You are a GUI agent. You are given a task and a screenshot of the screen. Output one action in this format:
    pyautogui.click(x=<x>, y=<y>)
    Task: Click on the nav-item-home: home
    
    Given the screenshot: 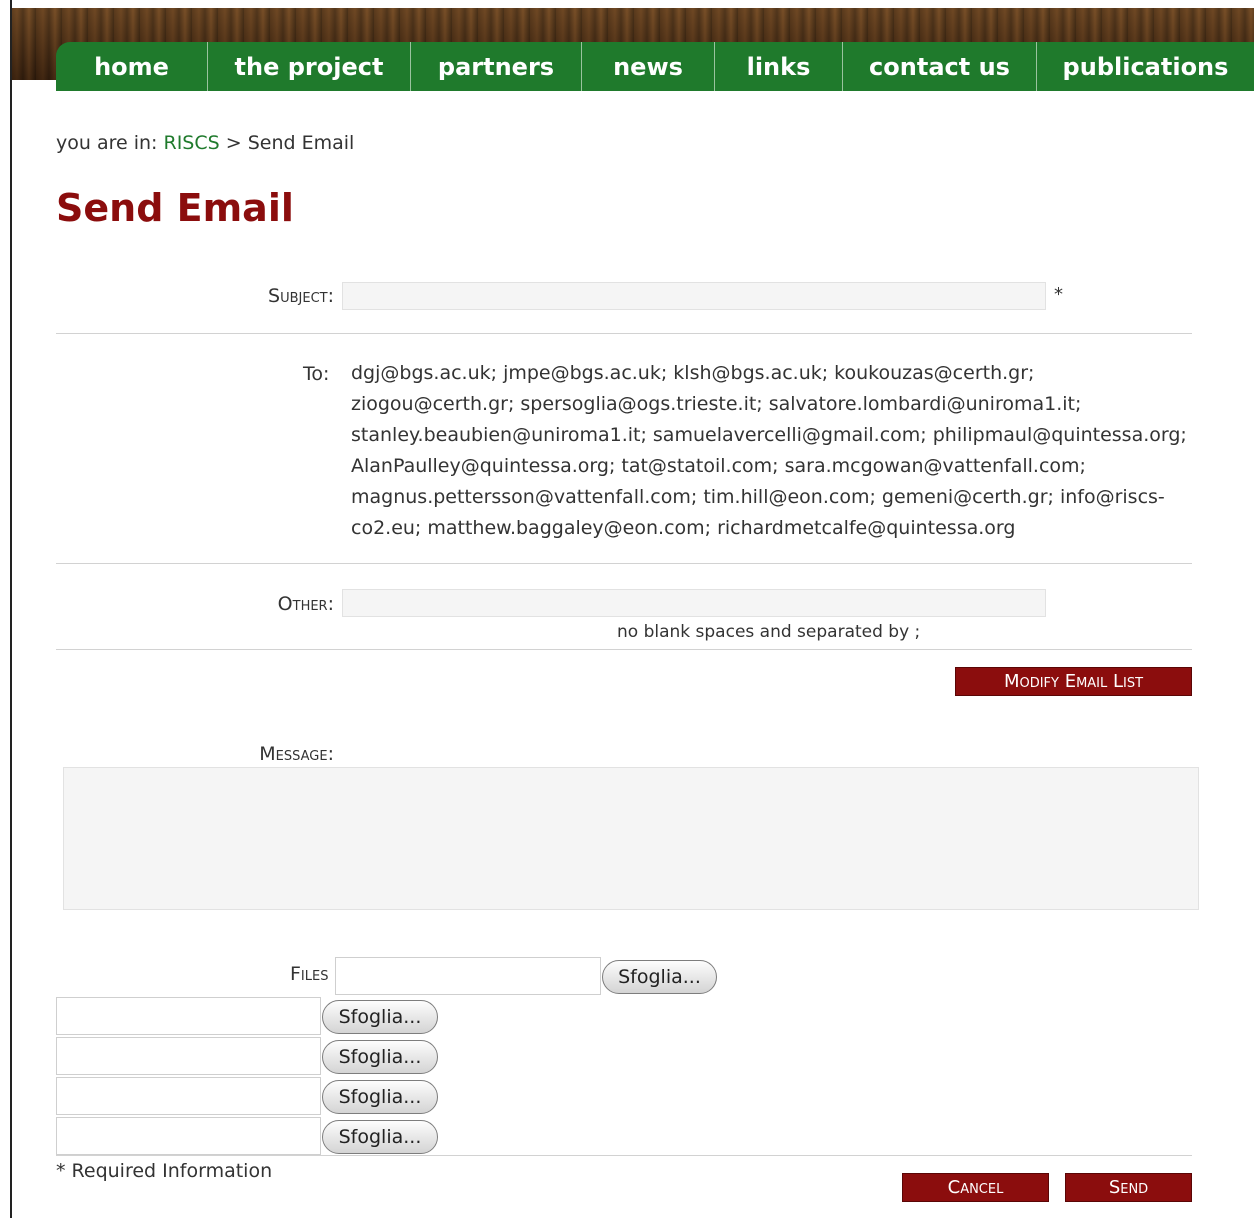 What is the action you would take?
    pyautogui.click(x=132, y=66)
    